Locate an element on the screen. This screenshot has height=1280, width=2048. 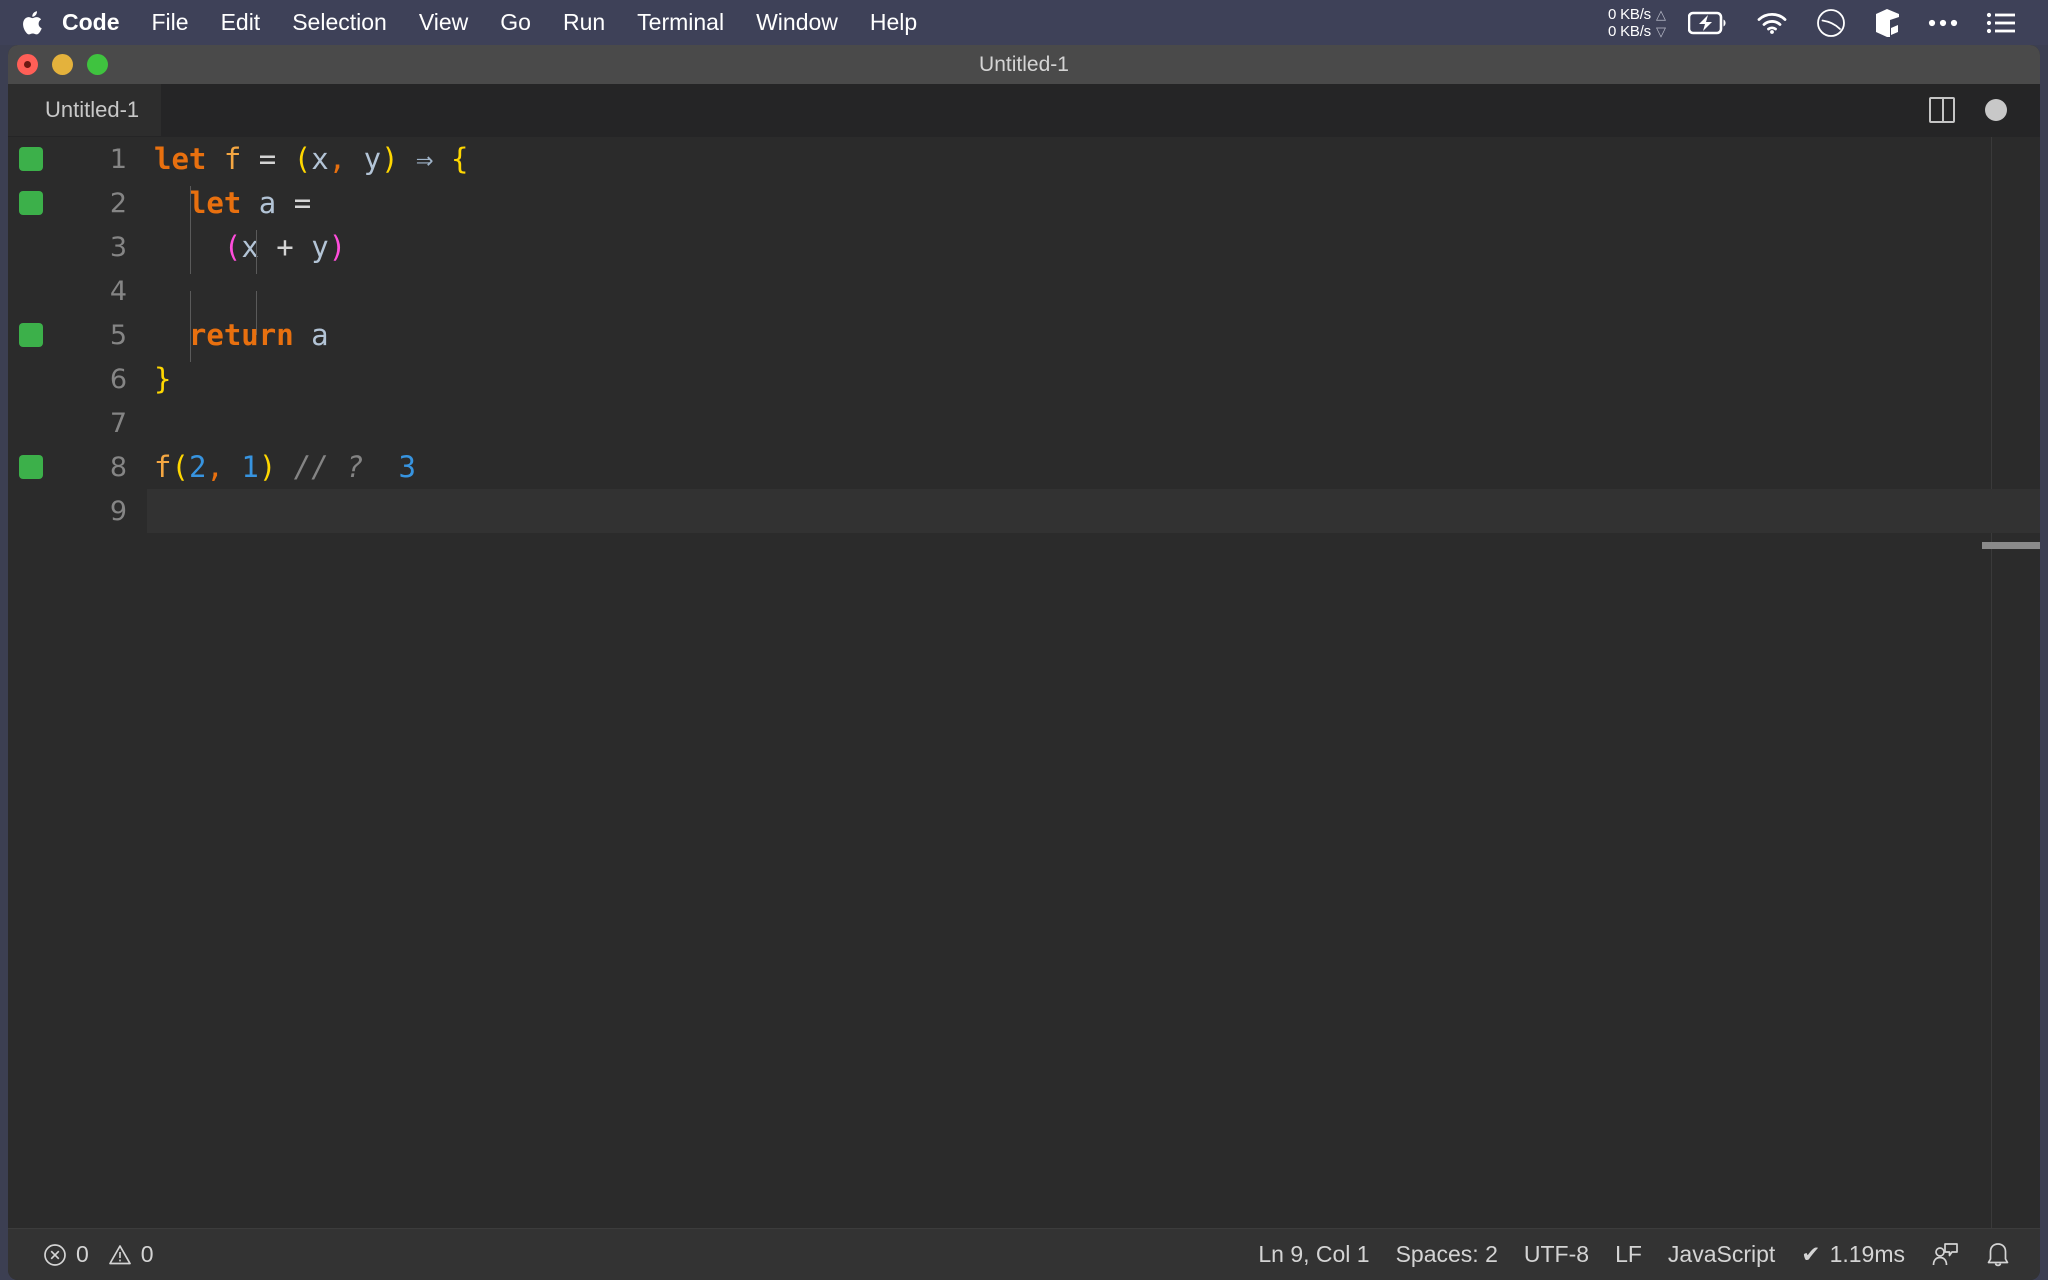
unsaved-changes-dot is located at coordinates (1996, 110).